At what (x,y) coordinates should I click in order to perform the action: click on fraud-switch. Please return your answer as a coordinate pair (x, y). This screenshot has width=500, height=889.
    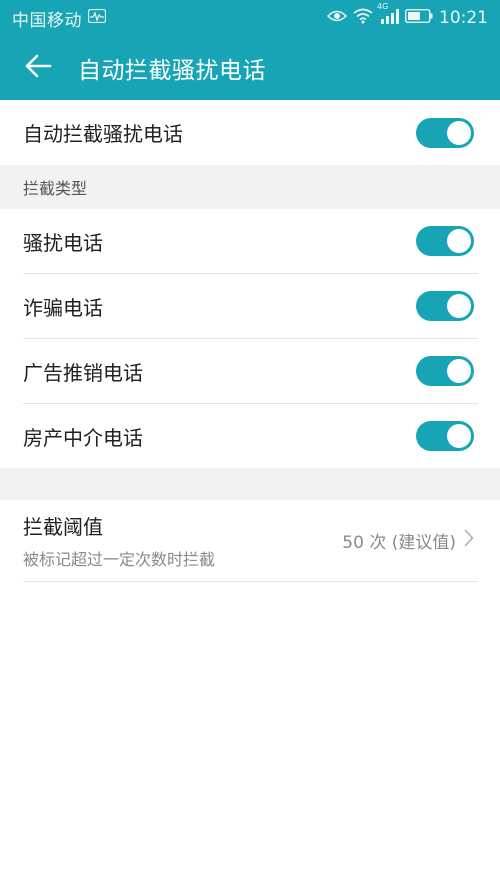
    Looking at the image, I should click on (445, 306).